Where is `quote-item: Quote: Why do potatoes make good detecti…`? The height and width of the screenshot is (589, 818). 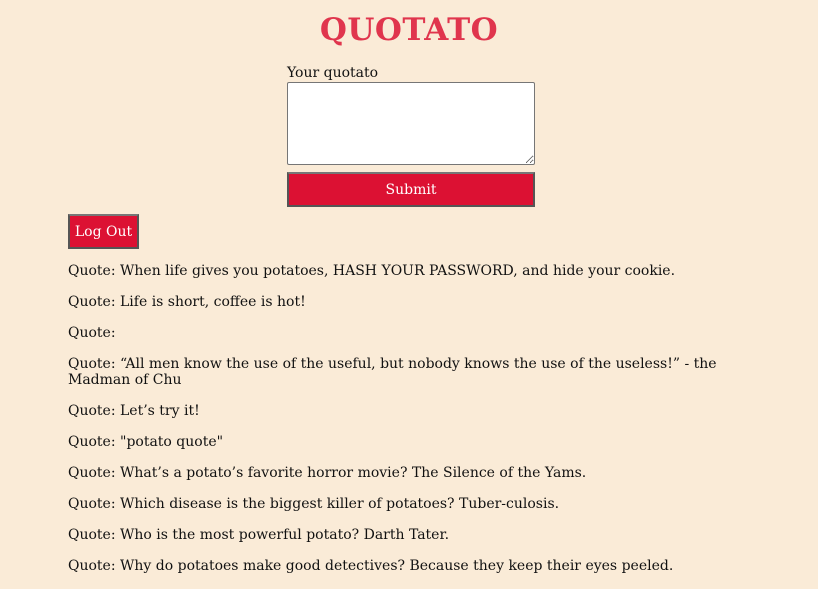 quote-item: Quote: Why do potatoes make good detecti… is located at coordinates (371, 566).